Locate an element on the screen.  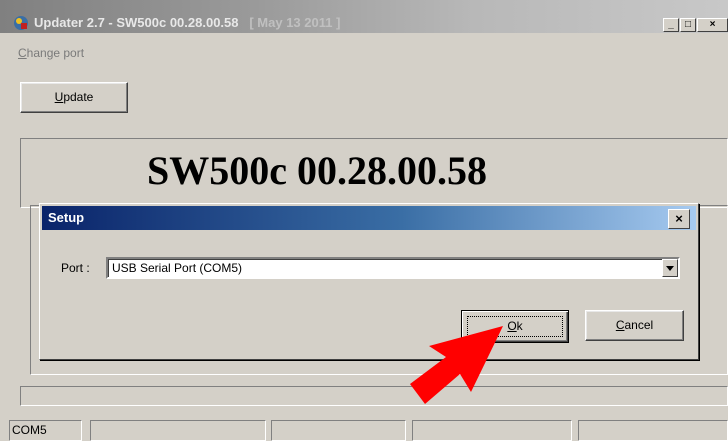
red-arrow-annotation is located at coordinates (456, 365).